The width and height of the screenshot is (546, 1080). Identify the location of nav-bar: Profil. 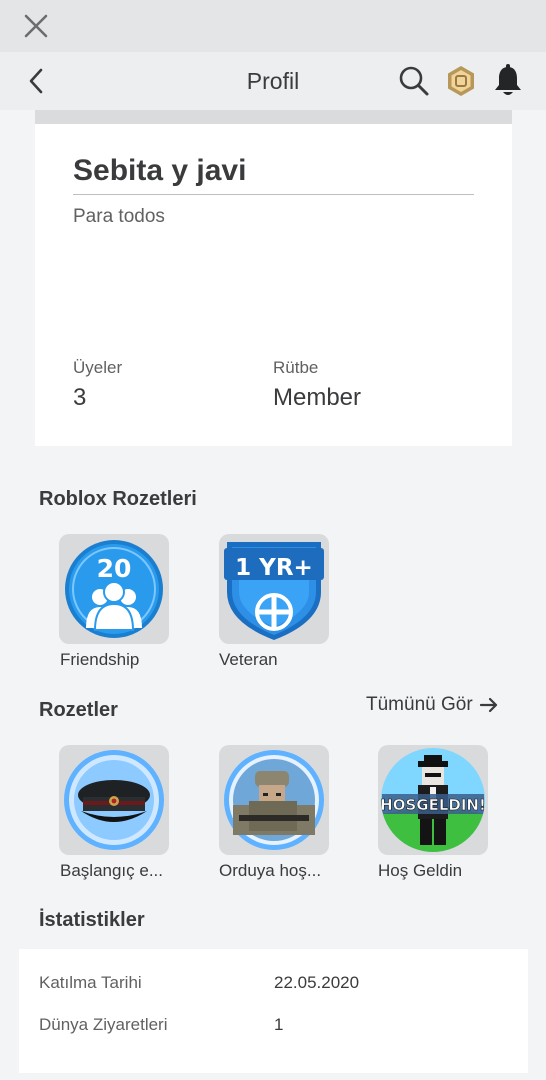
(273, 81).